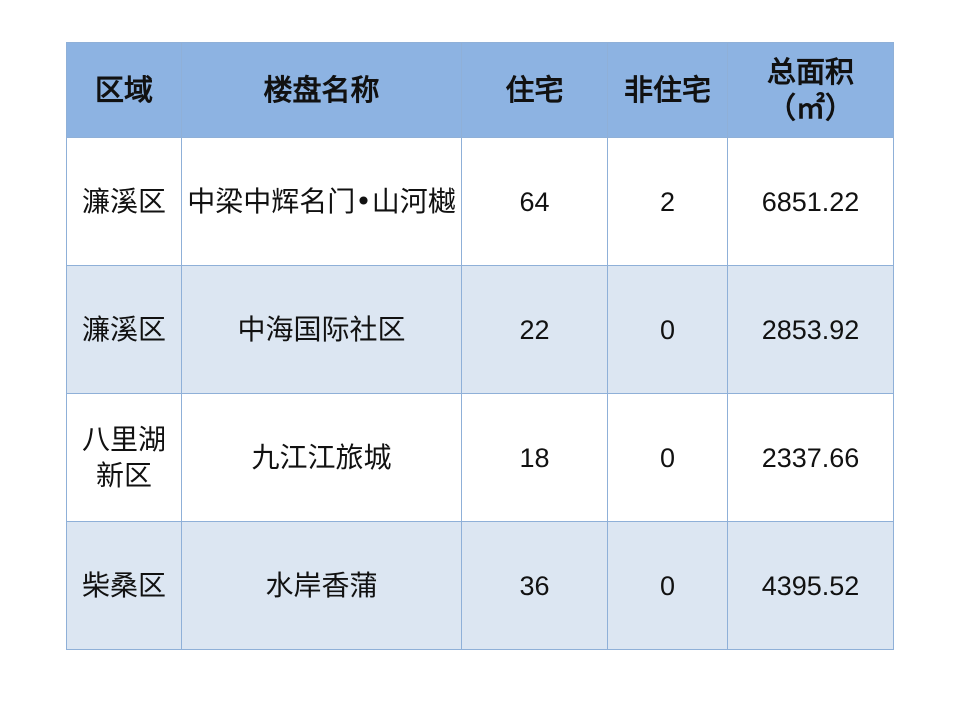  I want to click on cell-residential: 36, so click(534, 585).